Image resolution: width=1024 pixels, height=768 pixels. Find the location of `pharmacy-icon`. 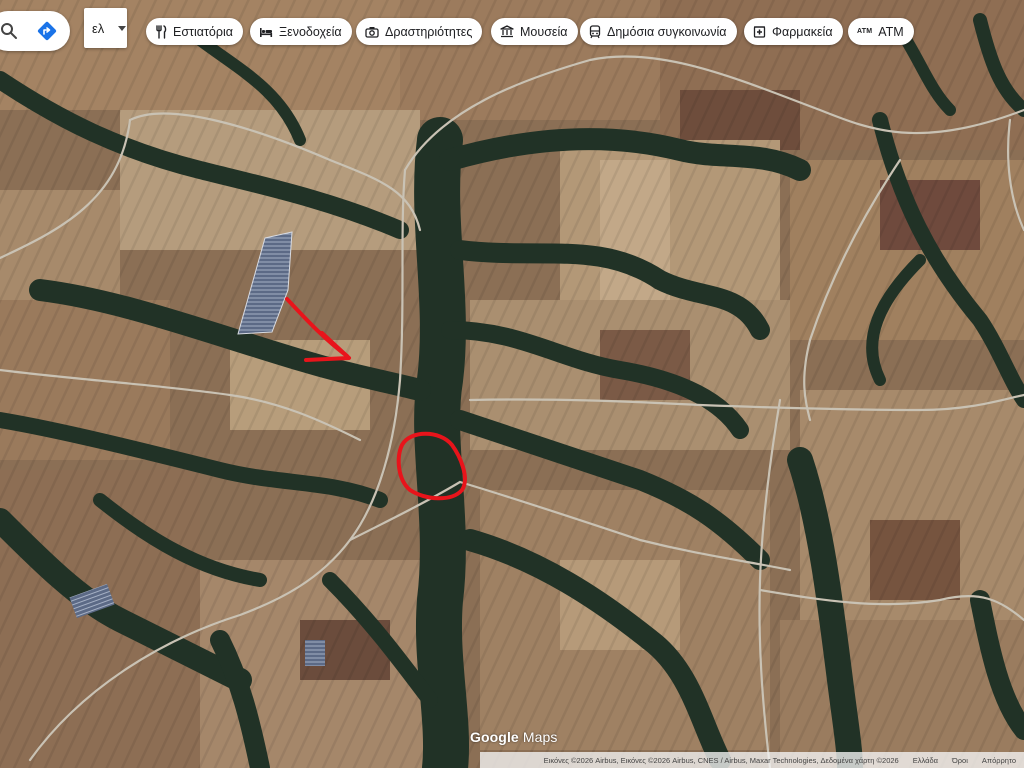

pharmacy-icon is located at coordinates (759, 32).